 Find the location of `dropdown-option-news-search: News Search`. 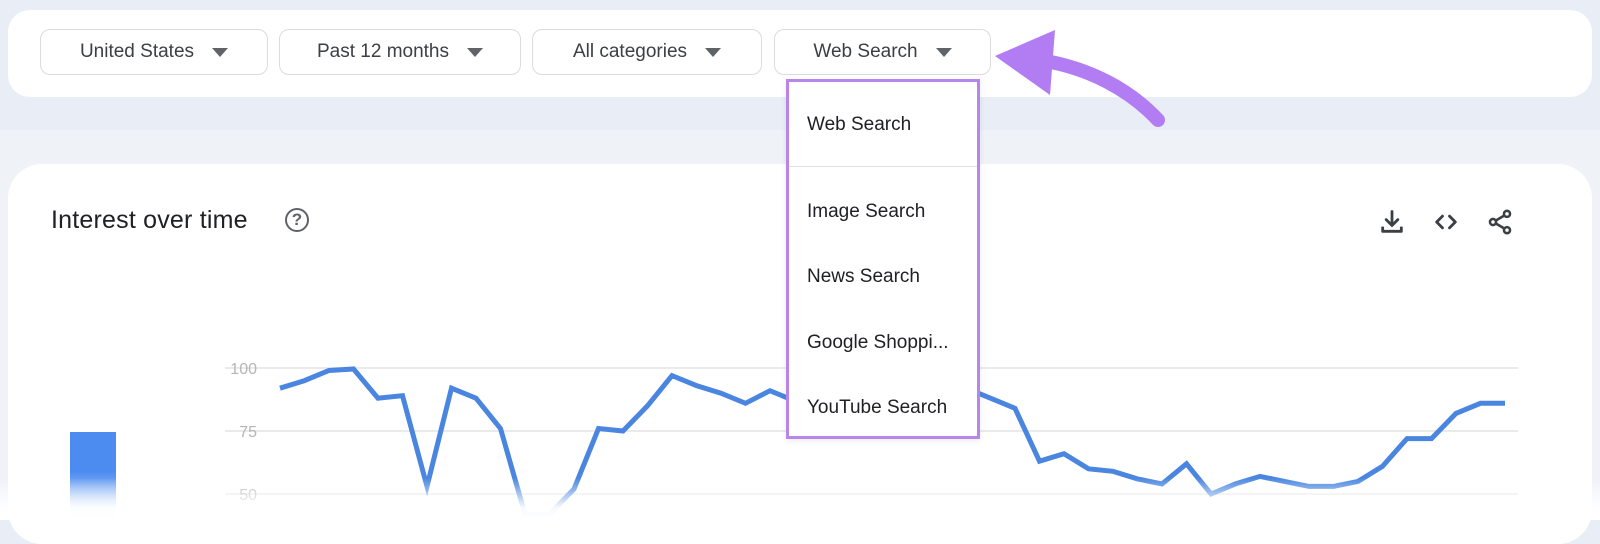

dropdown-option-news-search: News Search is located at coordinates (863, 277).